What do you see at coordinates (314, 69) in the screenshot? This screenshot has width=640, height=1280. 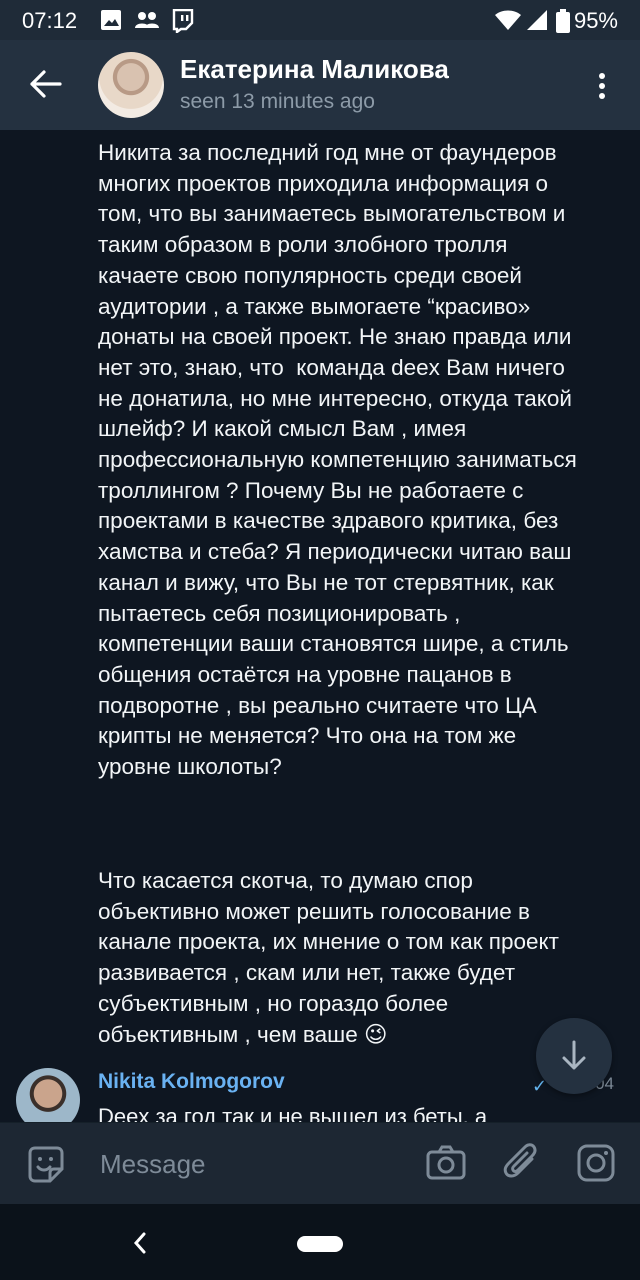 I see `contact-name: Екатерина Маликова` at bounding box center [314, 69].